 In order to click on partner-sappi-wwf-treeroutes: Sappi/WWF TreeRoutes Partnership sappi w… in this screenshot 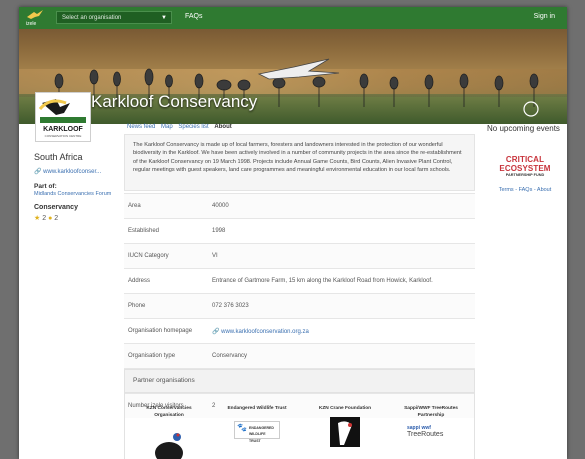, I will do `click(431, 422)`.